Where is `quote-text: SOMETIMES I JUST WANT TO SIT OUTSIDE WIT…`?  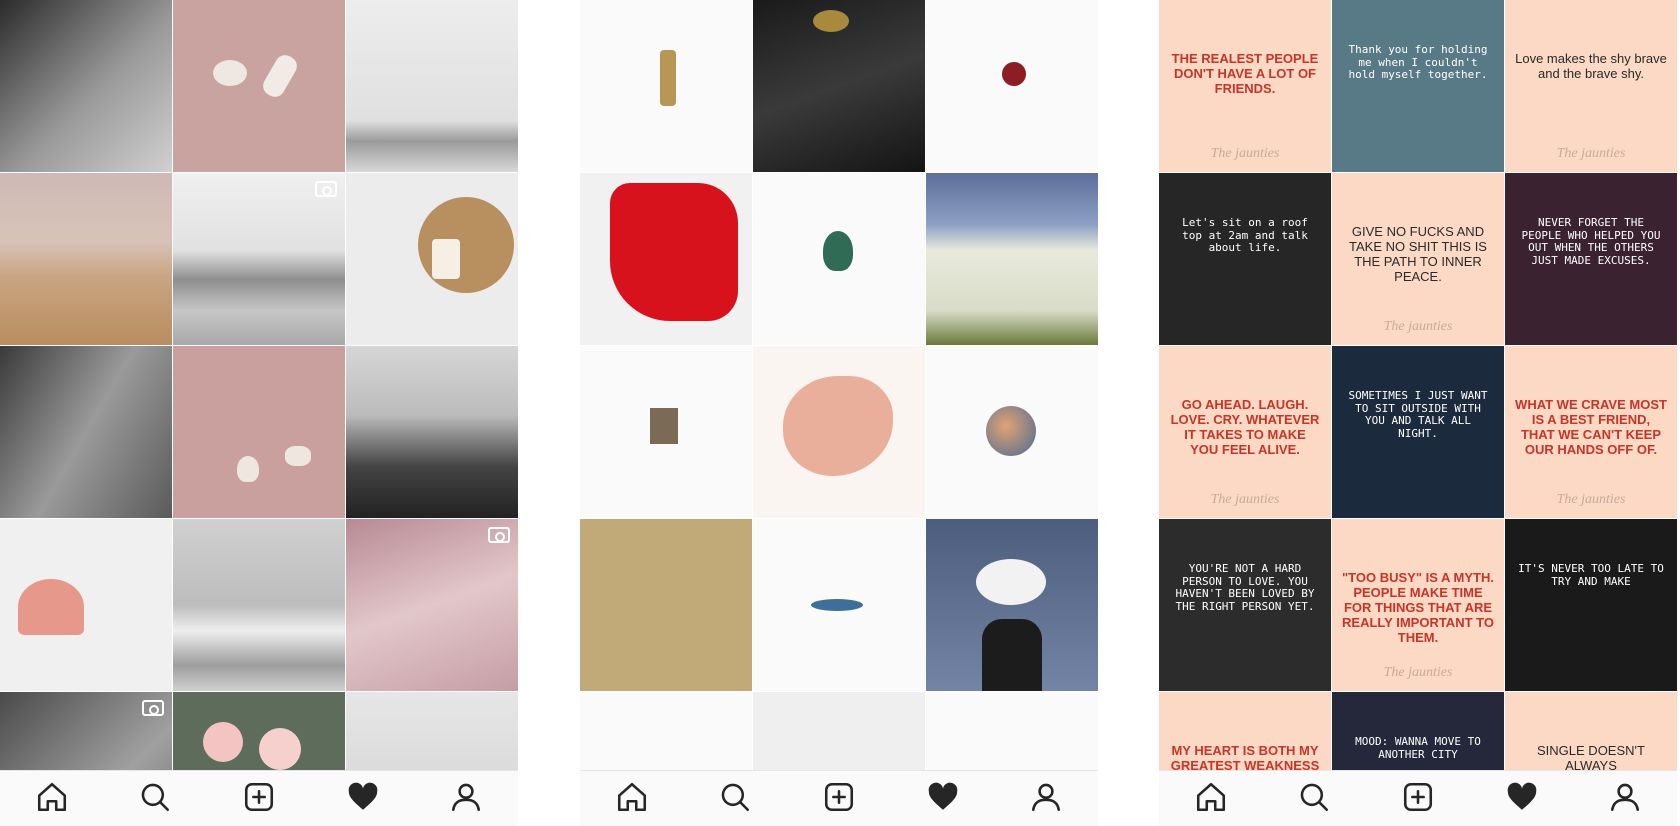
quote-text: SOMETIMES I JUST WANT TO SIT OUTSIDE WIT… is located at coordinates (1418, 414).